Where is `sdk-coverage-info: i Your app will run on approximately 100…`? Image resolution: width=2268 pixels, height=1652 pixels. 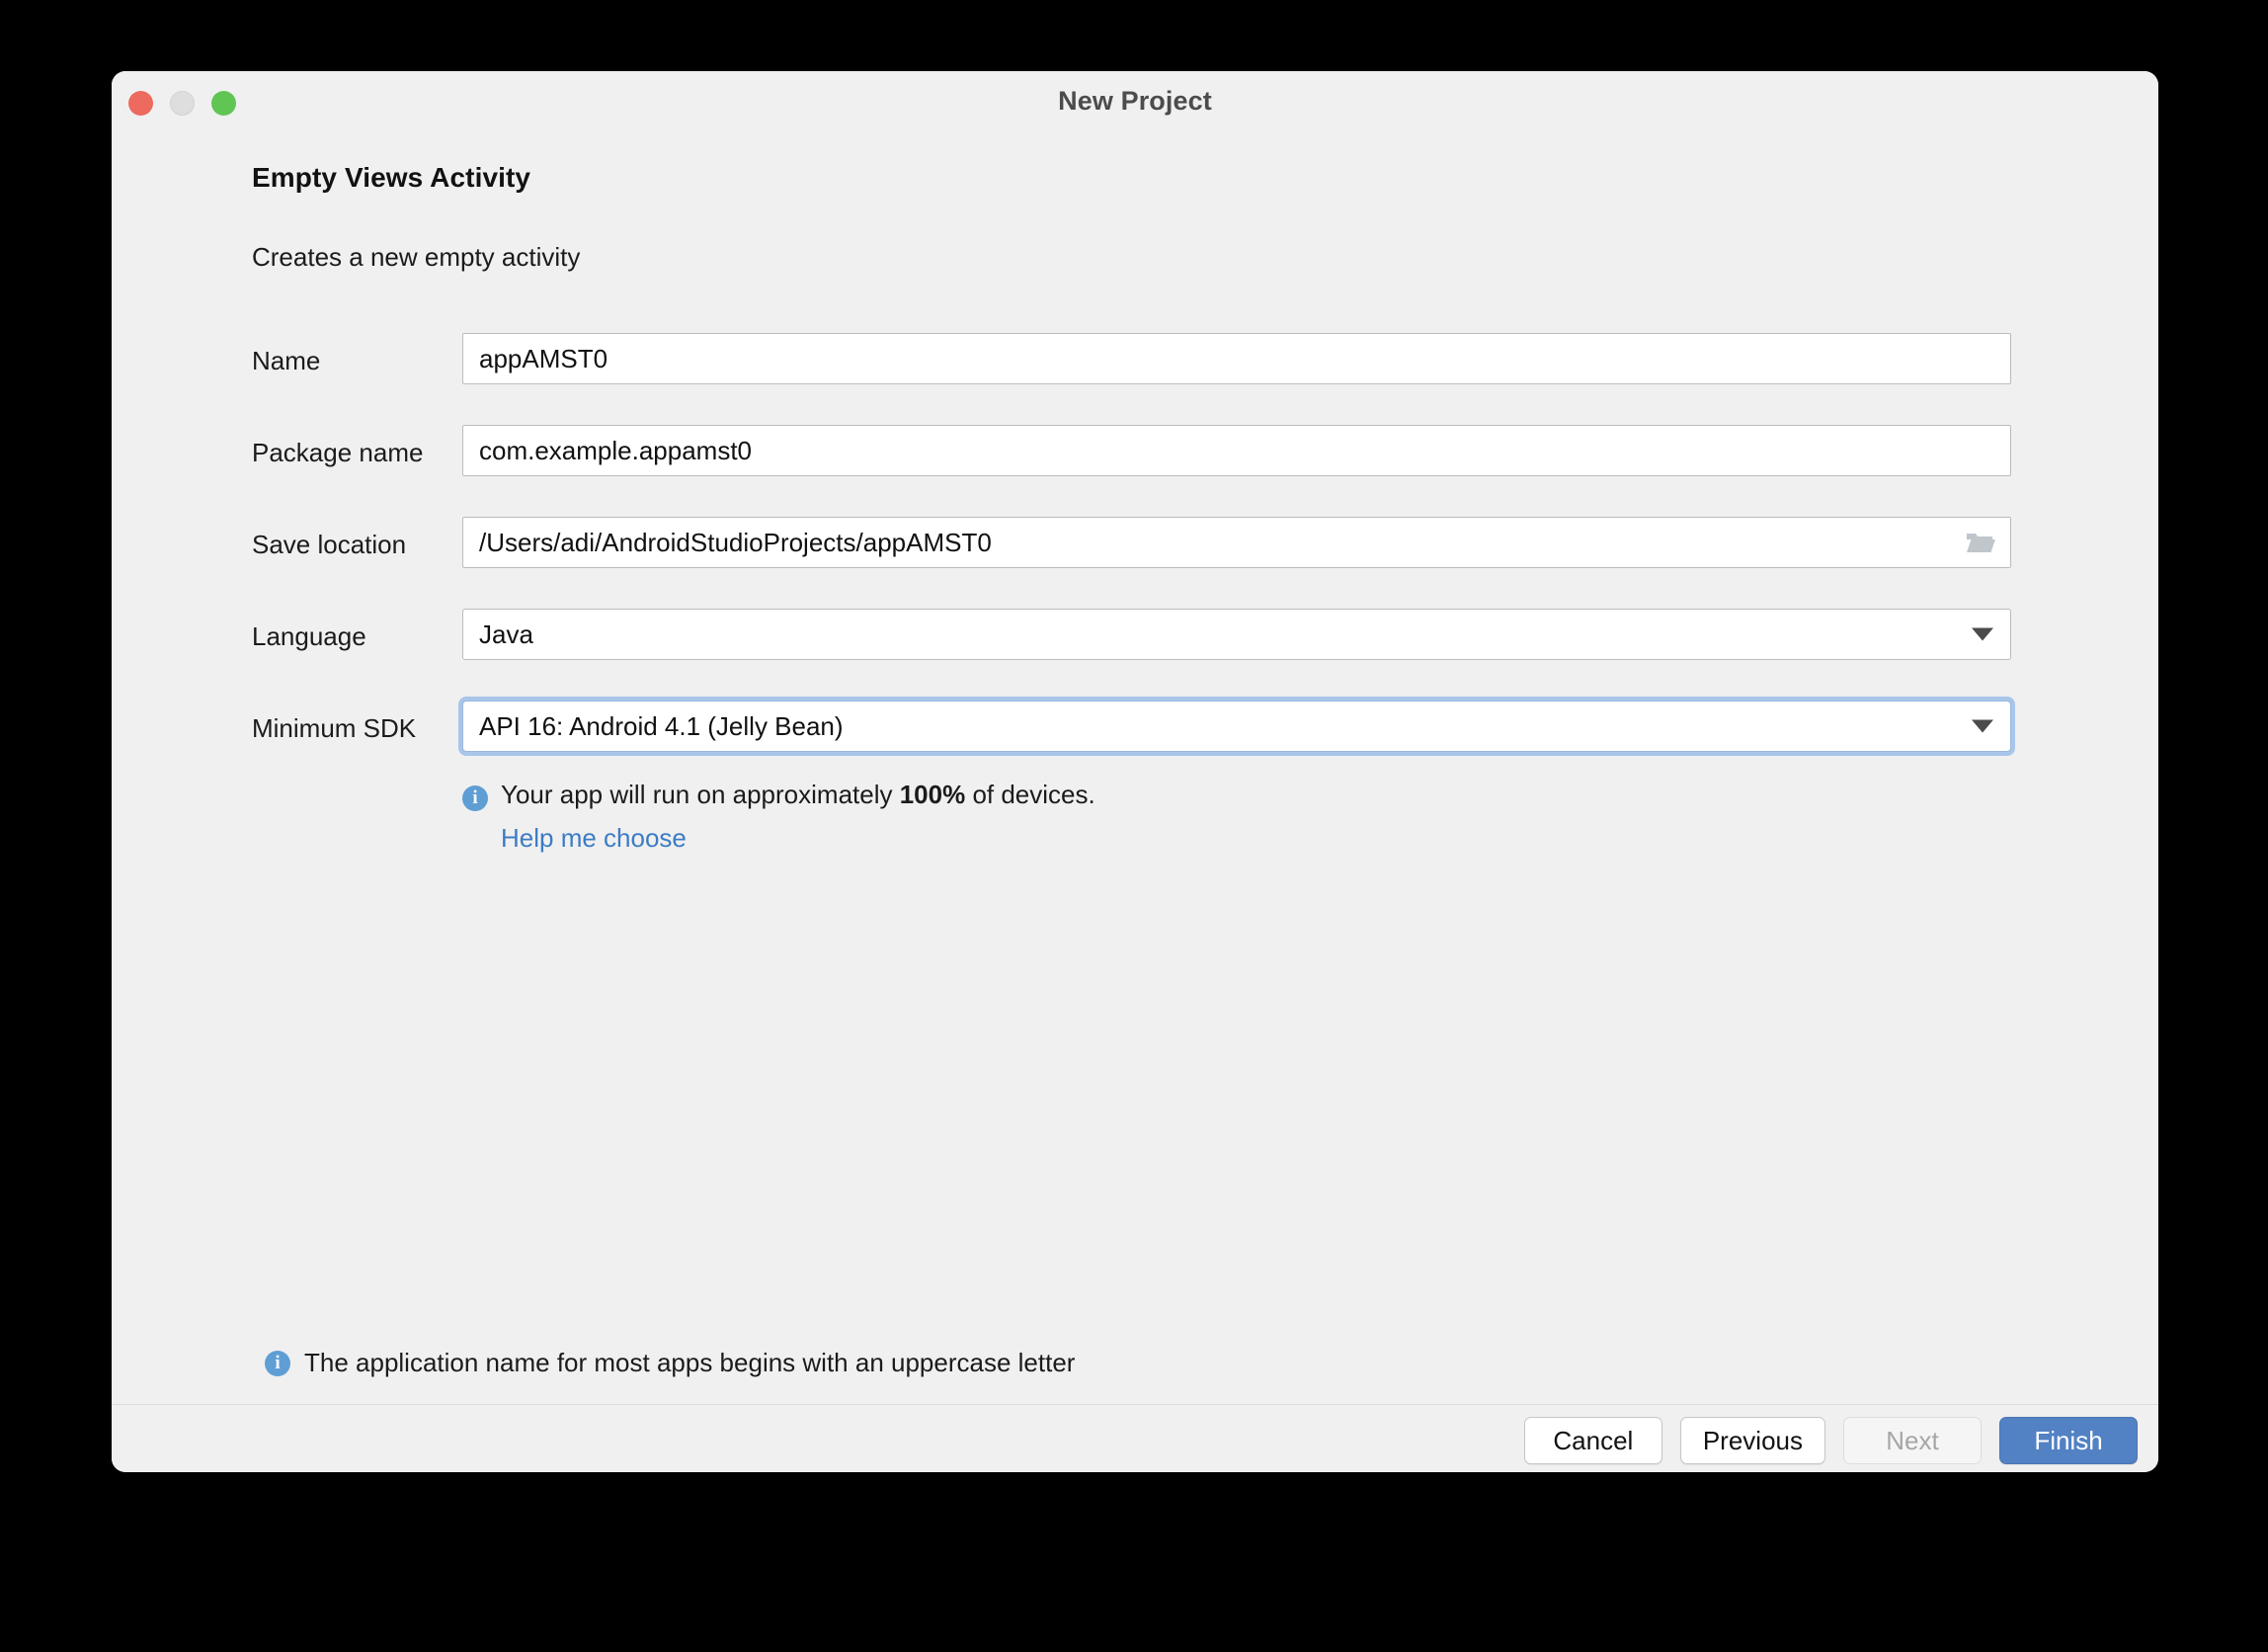 sdk-coverage-info: i Your app will run on approximately 100… is located at coordinates (1203, 817).